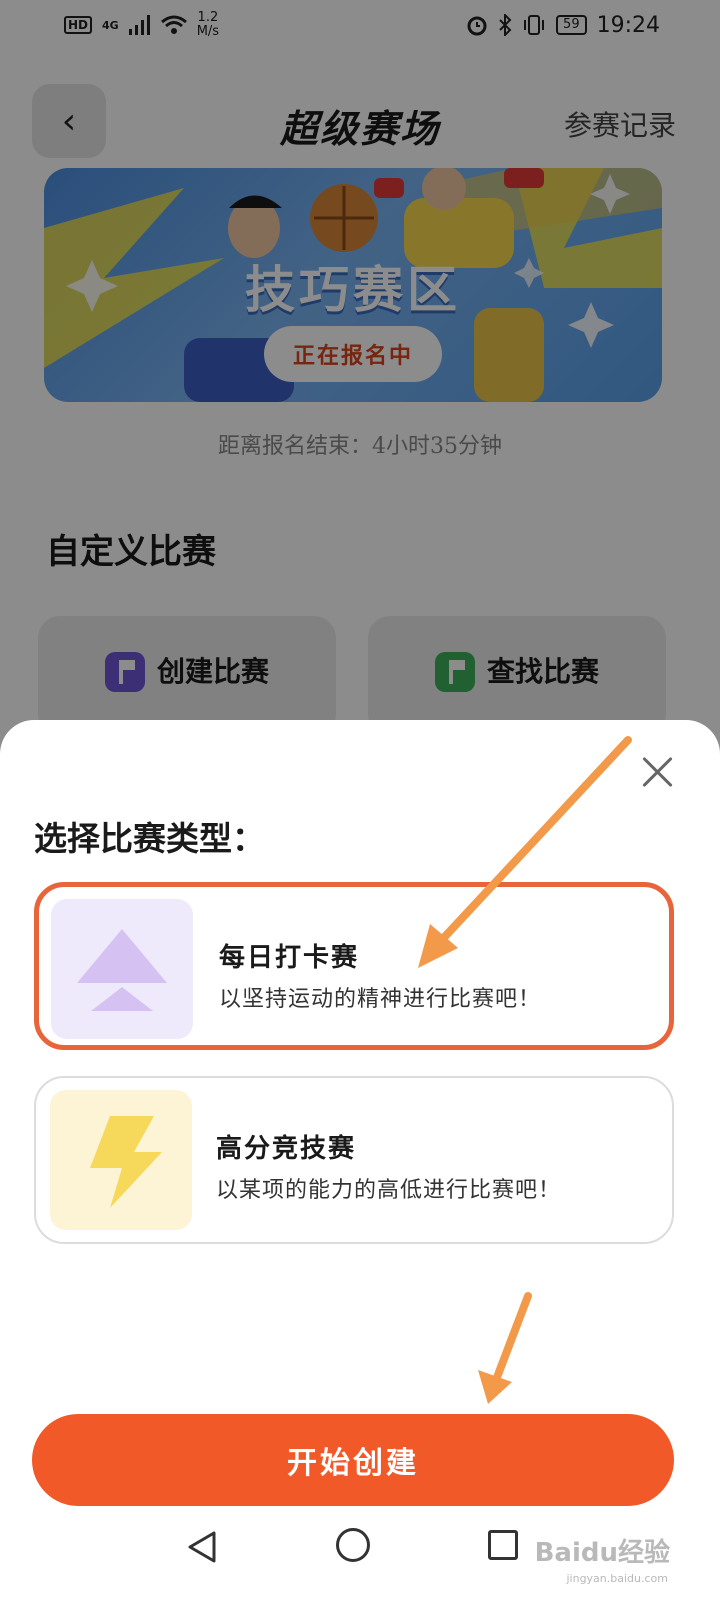  What do you see at coordinates (122, 969) in the screenshot?
I see `double-chevron-up-icon` at bounding box center [122, 969].